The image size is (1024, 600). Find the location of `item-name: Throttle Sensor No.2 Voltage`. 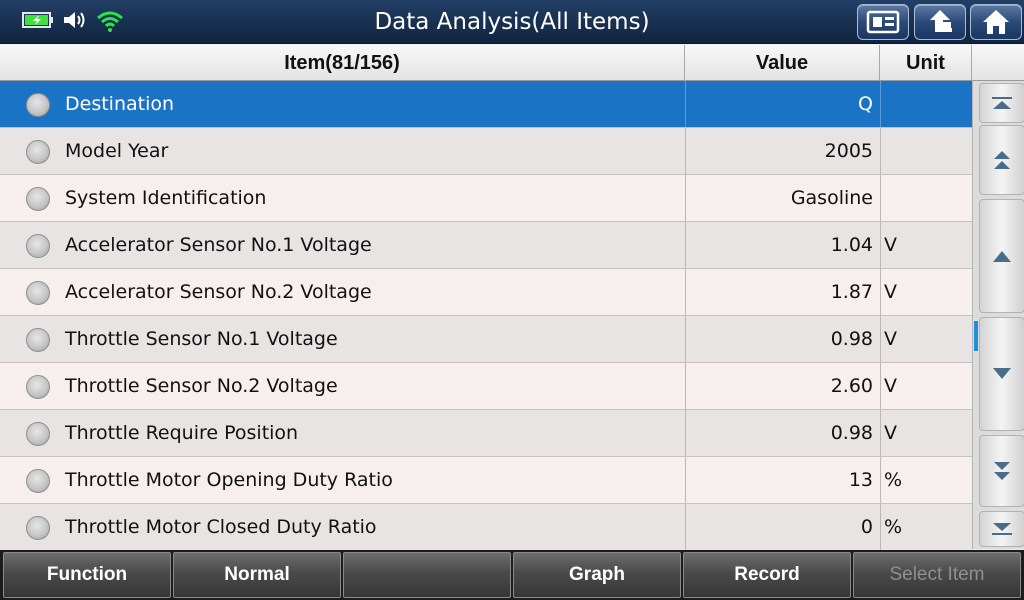

item-name: Throttle Sensor No.2 Voltage is located at coordinates (201, 386).